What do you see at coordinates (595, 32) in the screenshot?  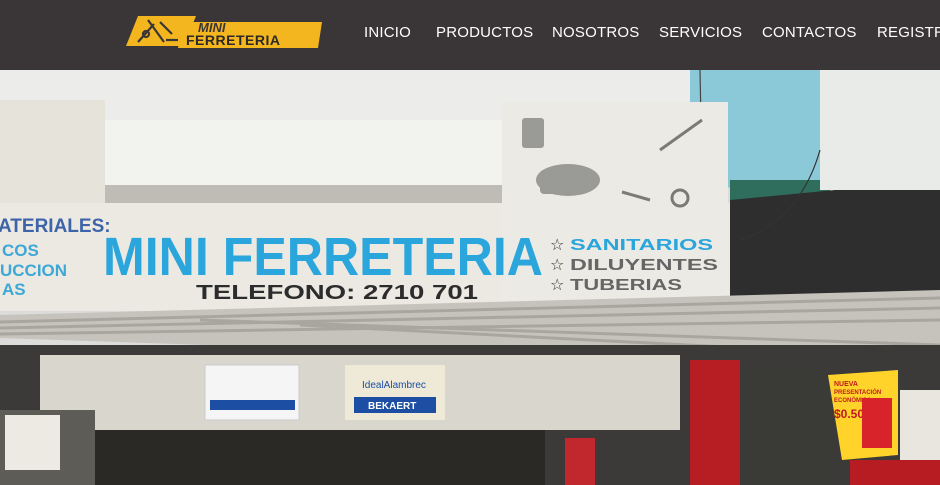 I see `nav-item-nosotros: NOSOTROS` at bounding box center [595, 32].